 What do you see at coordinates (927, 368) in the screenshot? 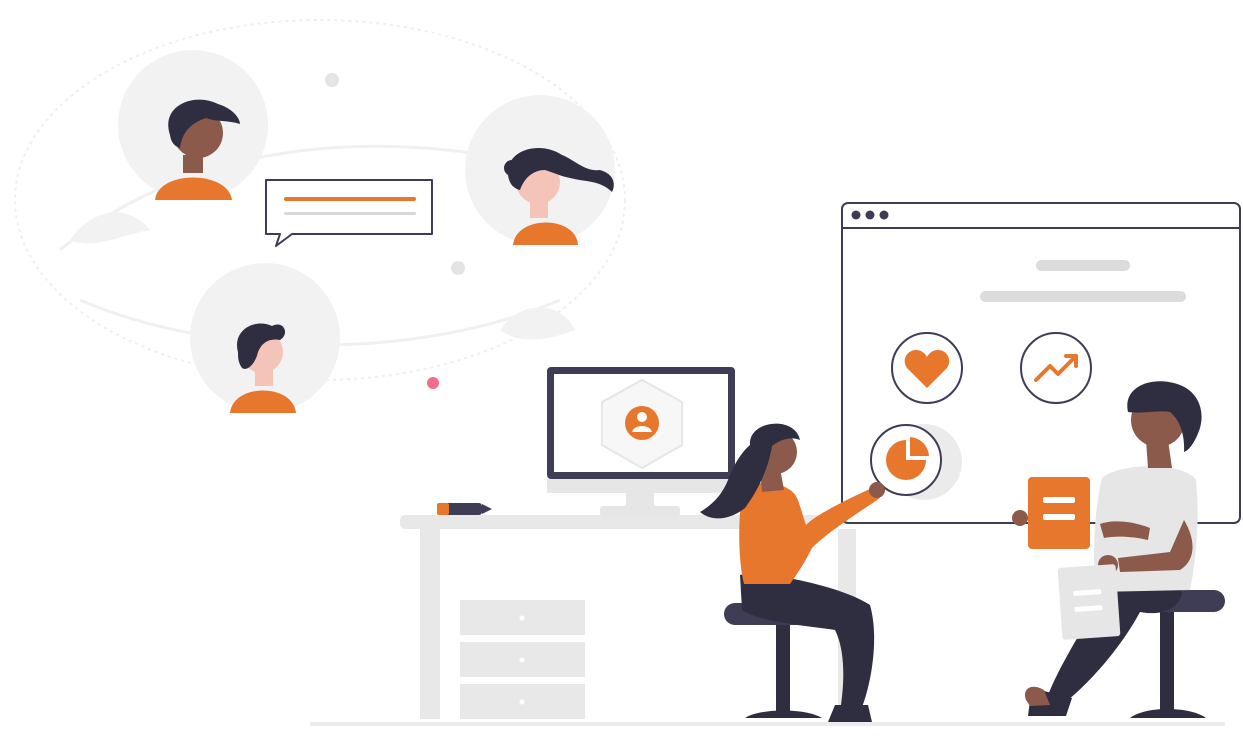
I see `heart-icon` at bounding box center [927, 368].